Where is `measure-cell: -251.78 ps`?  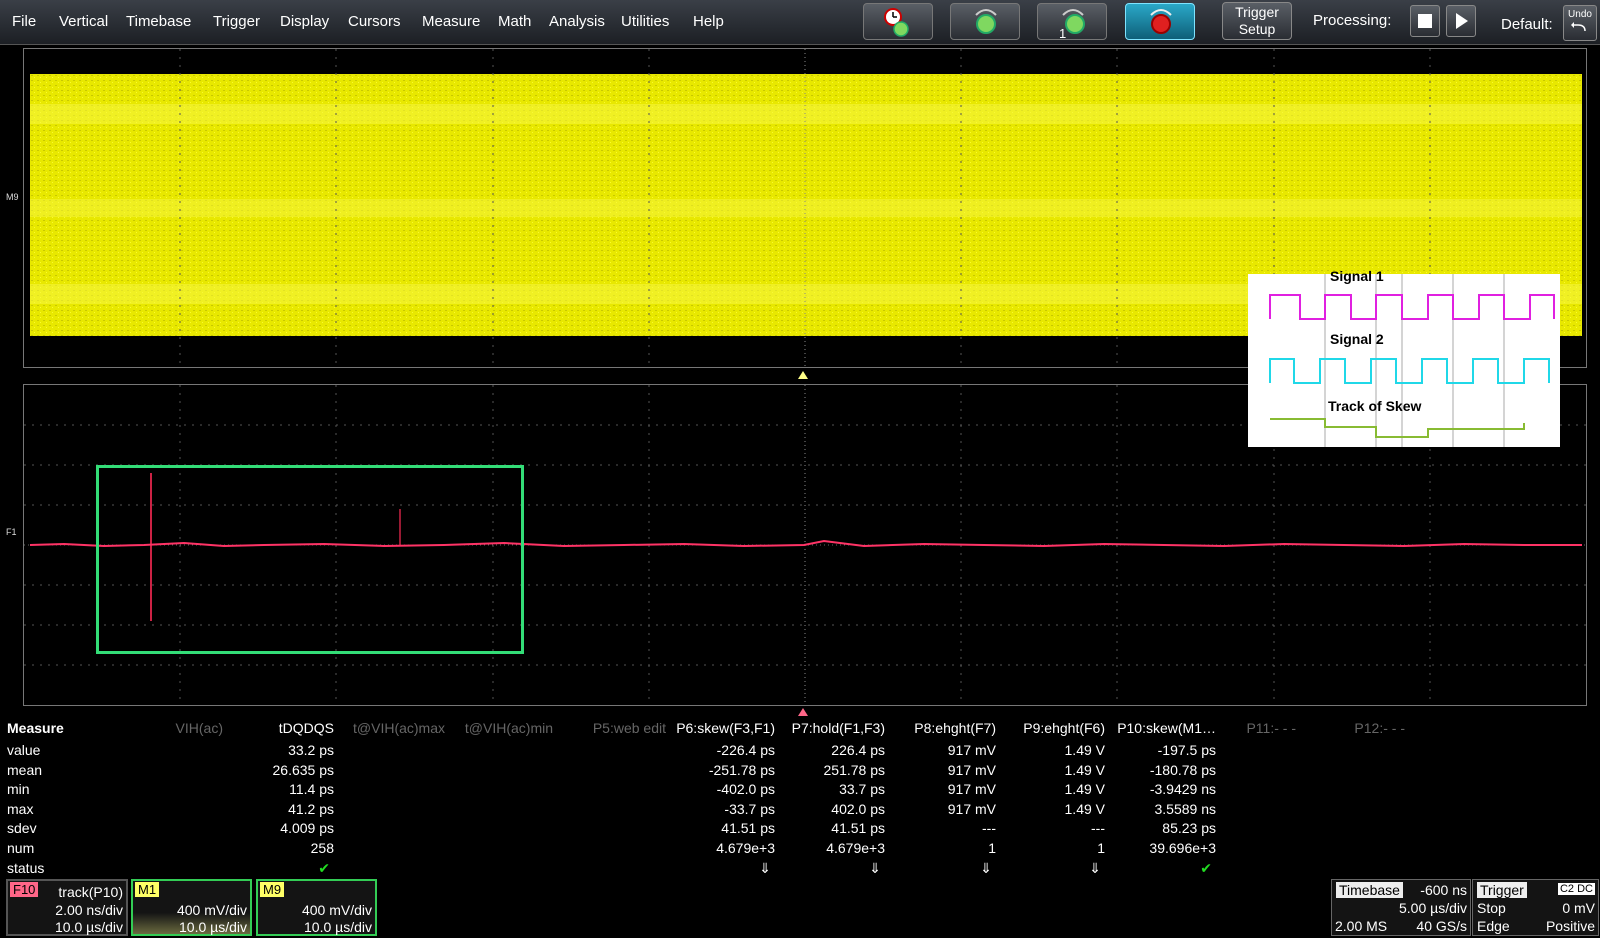 measure-cell: -251.78 ps is located at coordinates (741, 770).